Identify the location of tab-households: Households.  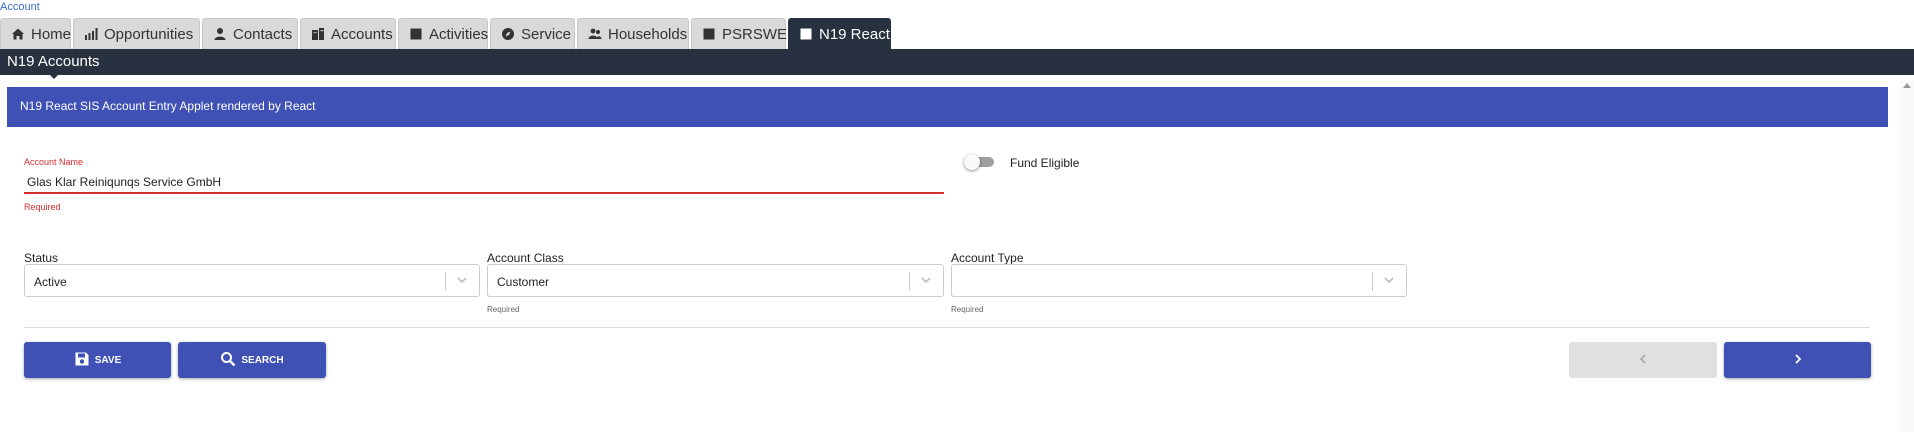
(633, 33).